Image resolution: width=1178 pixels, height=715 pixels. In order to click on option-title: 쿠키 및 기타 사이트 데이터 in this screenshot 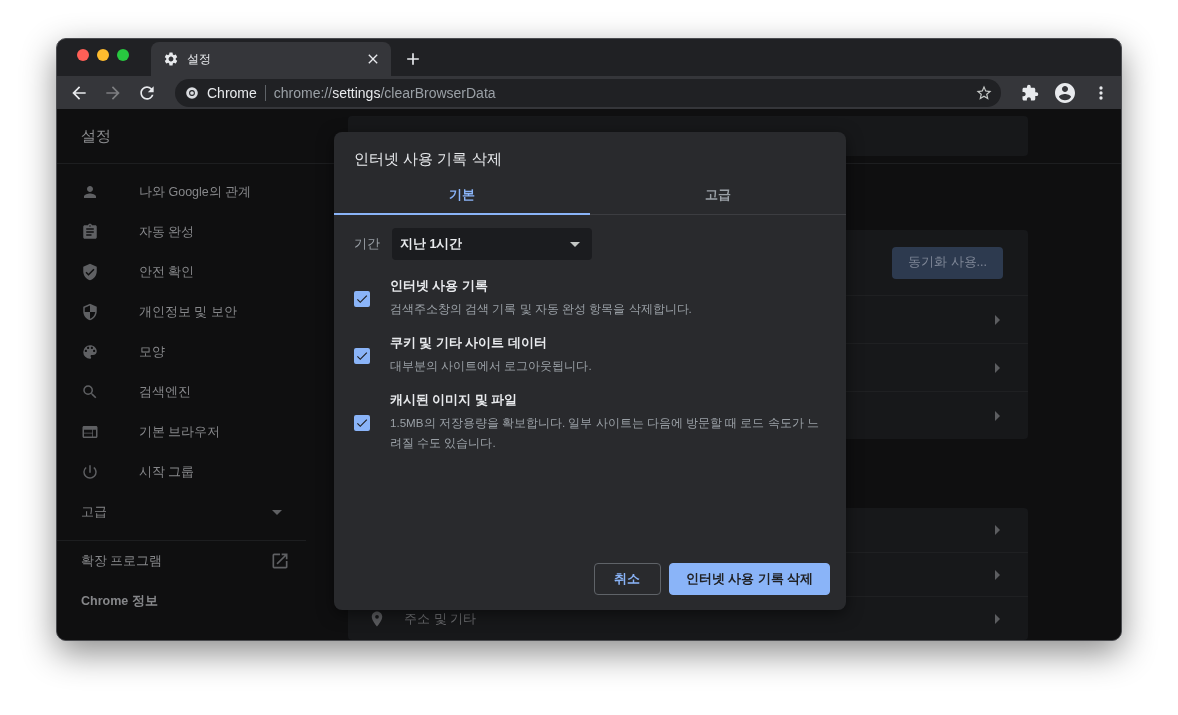, I will do `click(469, 343)`.